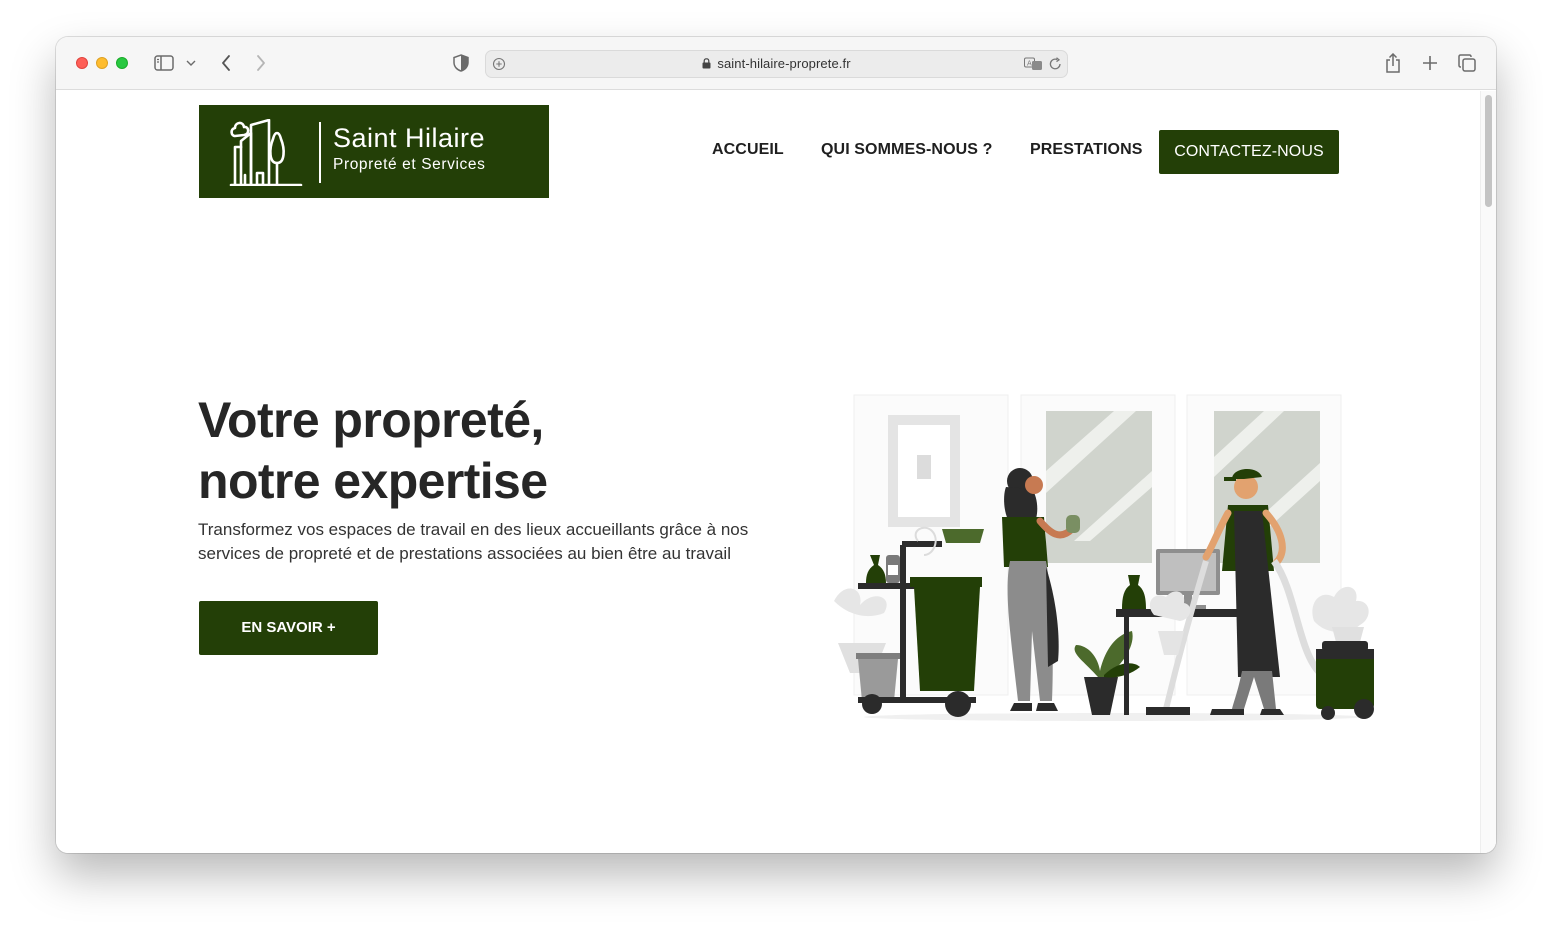  I want to click on contact-button: CONTACTEZ-NOUS, so click(1249, 152).